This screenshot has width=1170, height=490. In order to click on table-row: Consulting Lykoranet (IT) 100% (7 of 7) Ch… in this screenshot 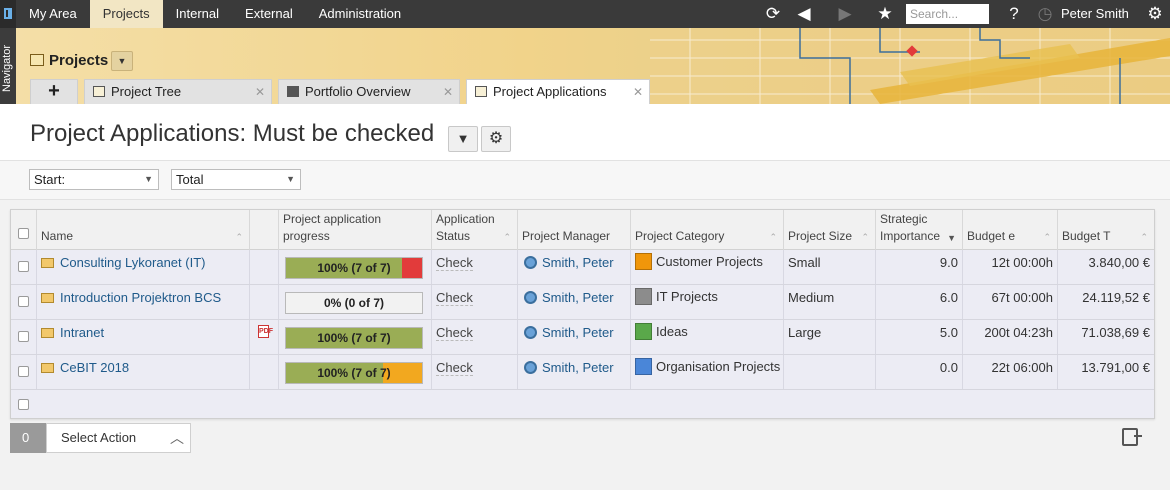, I will do `click(582, 267)`.